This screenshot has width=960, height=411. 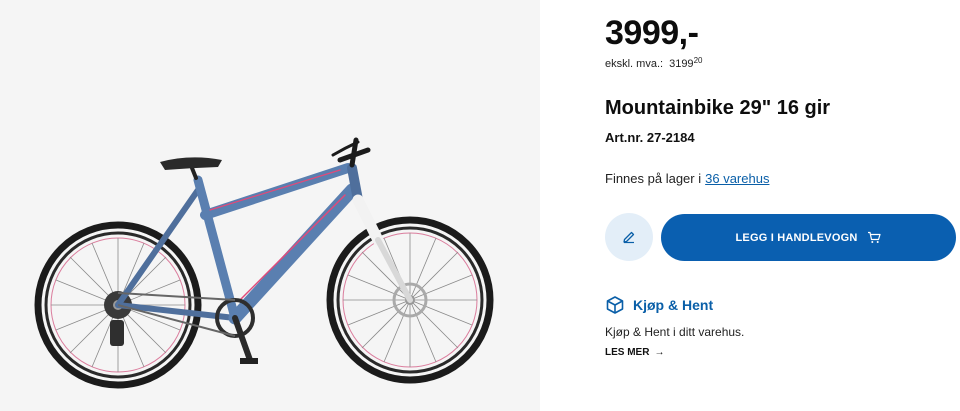 What do you see at coordinates (652, 33) in the screenshot?
I see `product-price: 3999,-` at bounding box center [652, 33].